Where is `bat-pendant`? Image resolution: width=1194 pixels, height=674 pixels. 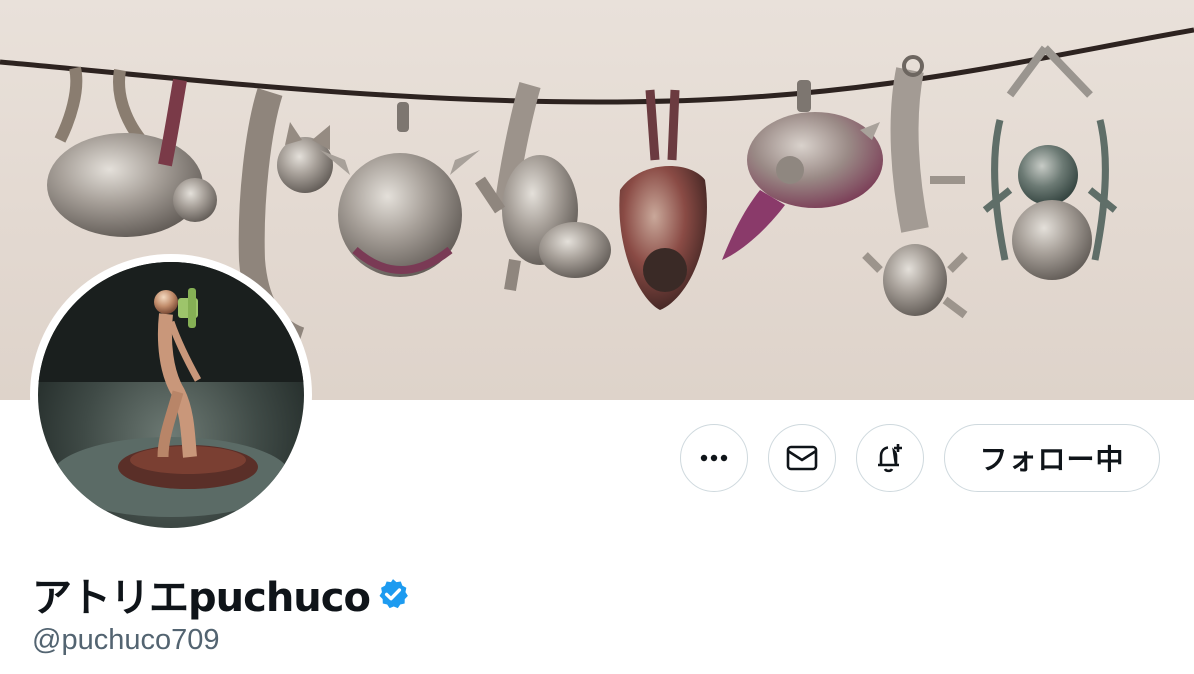 bat-pendant is located at coordinates (663, 199).